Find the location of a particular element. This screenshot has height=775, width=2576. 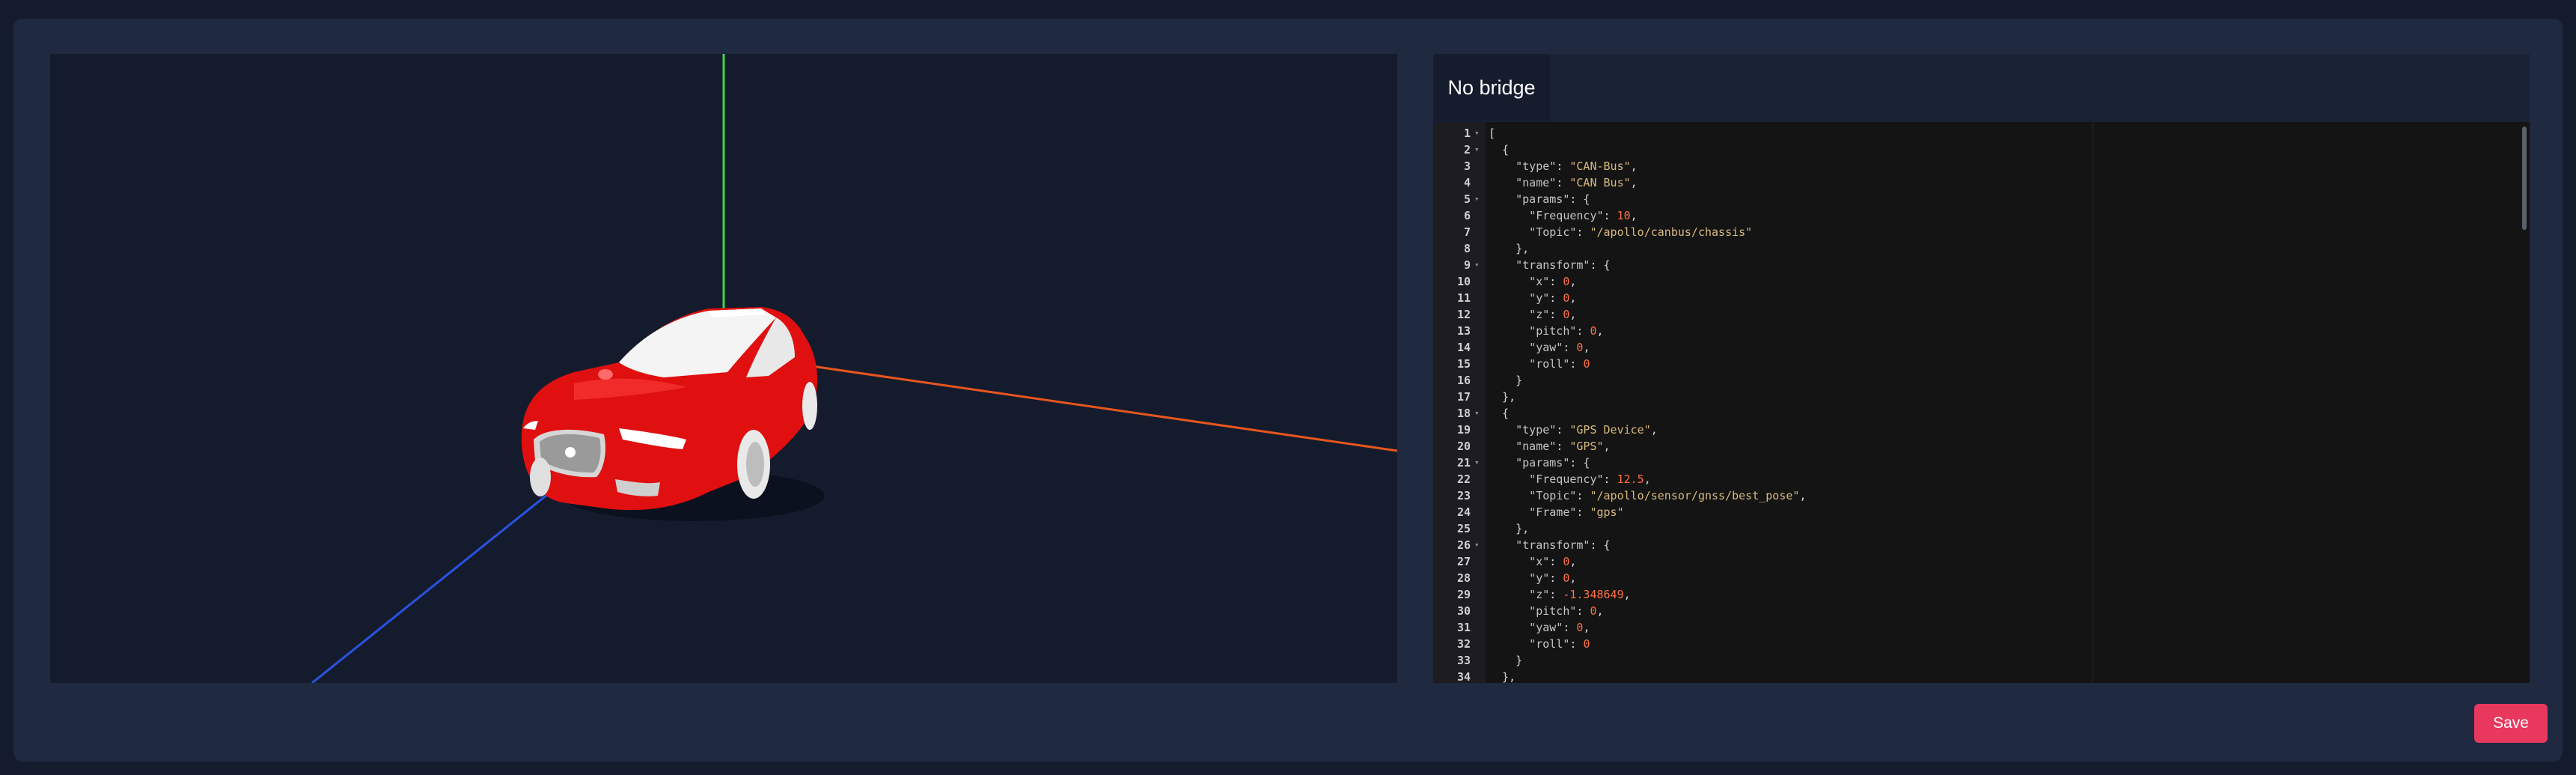

code-line: 11 "y": 0, is located at coordinates (1981, 298).